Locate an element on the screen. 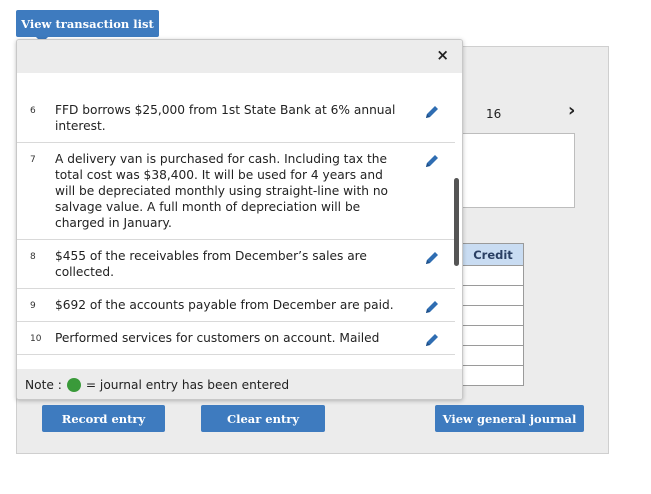 This screenshot has width=651, height=494. transaction-number: 9 is located at coordinates (33, 306).